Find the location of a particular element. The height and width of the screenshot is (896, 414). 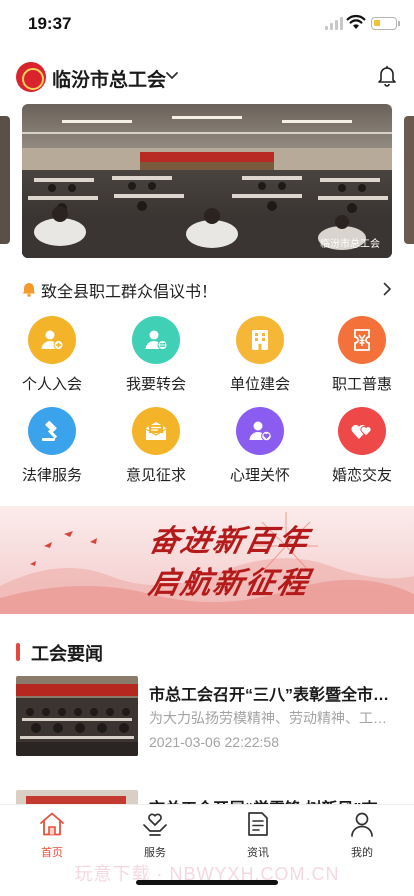

banner-watermark: 临汾市总工会 is located at coordinates (350, 244).